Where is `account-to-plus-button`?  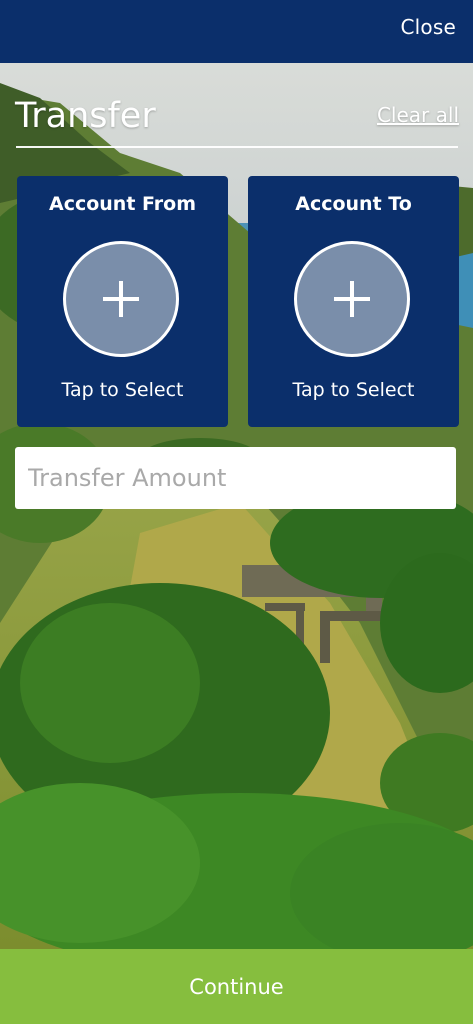 account-to-plus-button is located at coordinates (352, 299).